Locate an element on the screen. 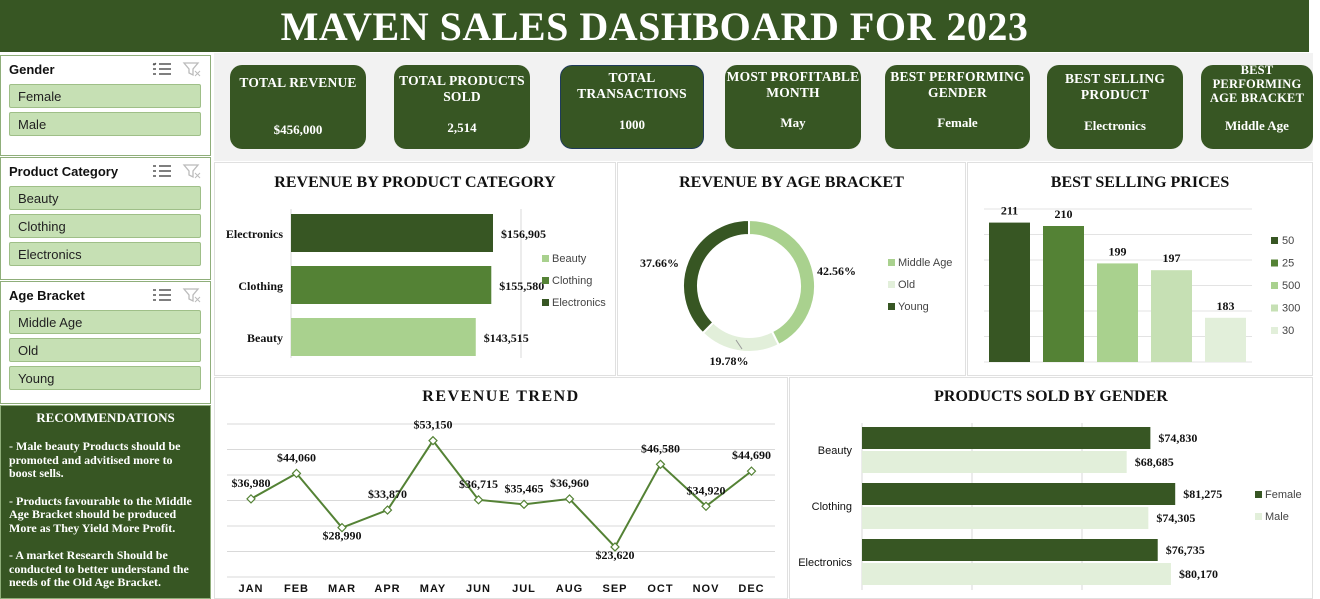 The height and width of the screenshot is (599, 1320). data-label: $33,870 is located at coordinates (387, 494).